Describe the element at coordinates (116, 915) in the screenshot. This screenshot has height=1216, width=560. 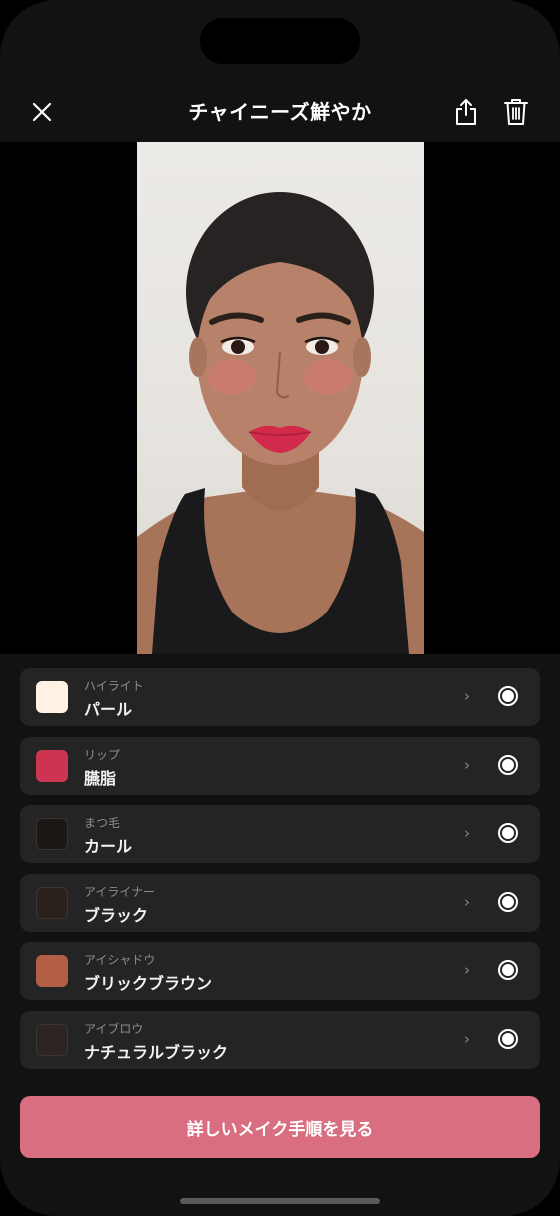
I see `item-value: ブラック` at that location.